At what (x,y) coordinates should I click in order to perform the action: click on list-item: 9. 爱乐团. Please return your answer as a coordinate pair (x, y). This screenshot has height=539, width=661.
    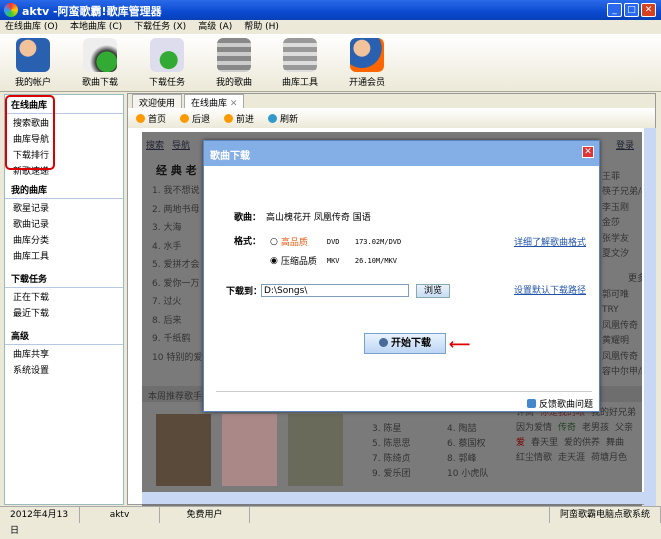
    Looking at the image, I should click on (409, 474).